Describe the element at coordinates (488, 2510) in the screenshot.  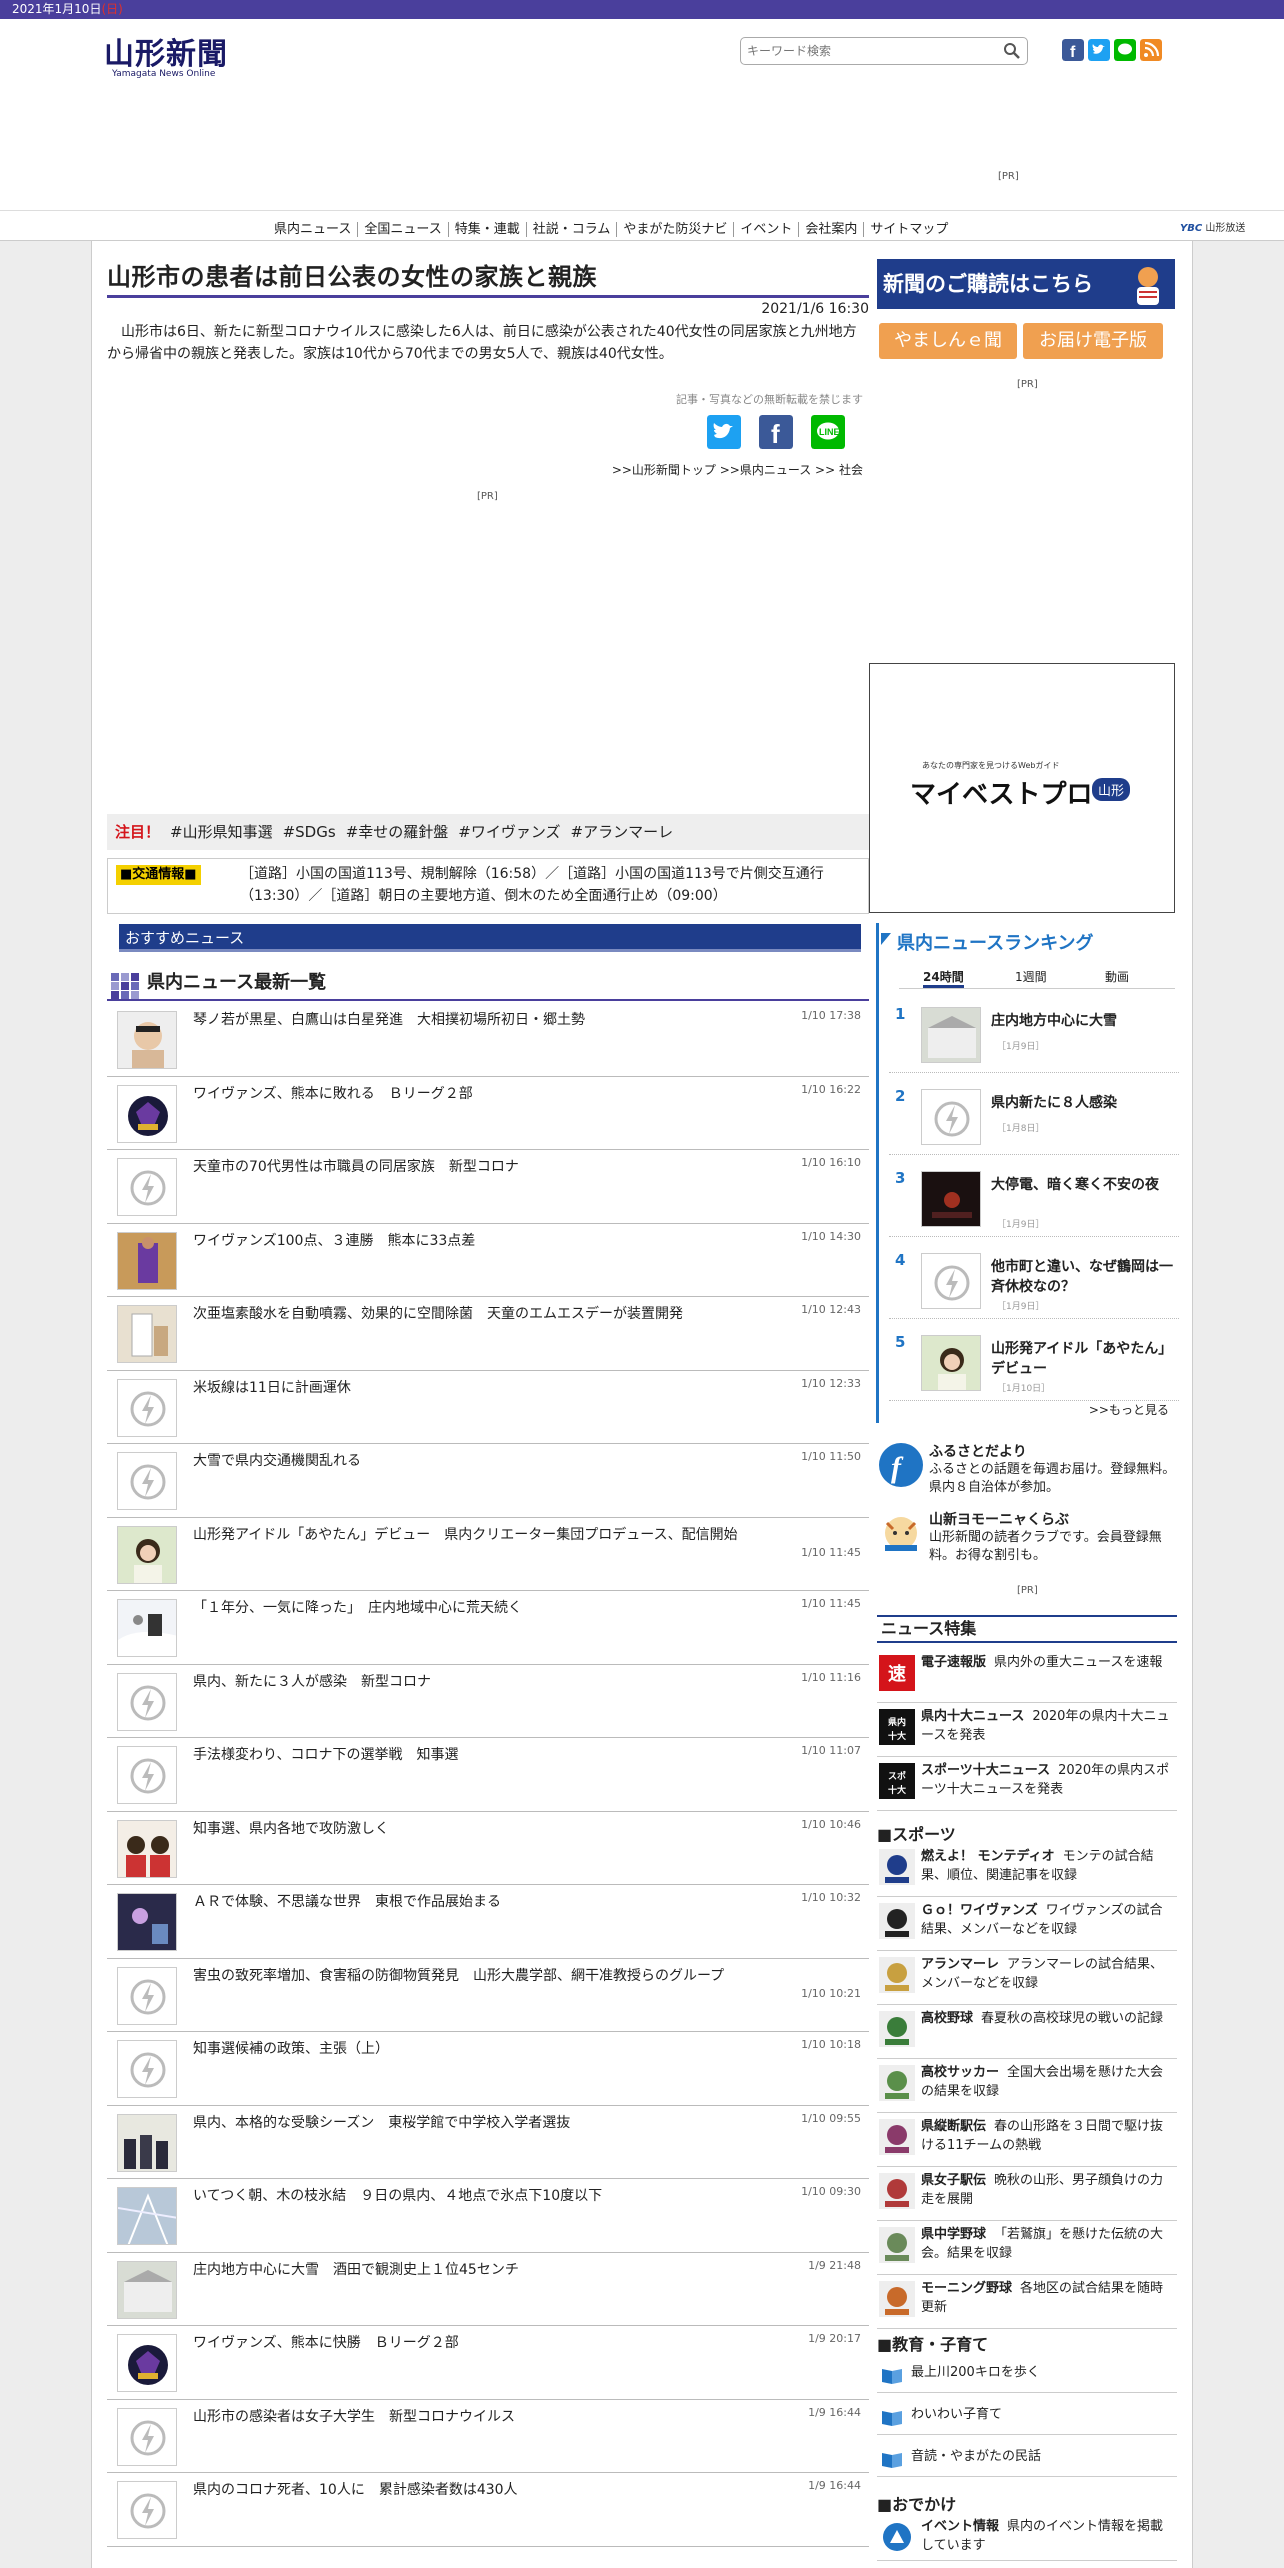
I see `news-list-item: 県内のコロナ死者、10人に 累計感染者数は430人 1/9 16:44` at that location.